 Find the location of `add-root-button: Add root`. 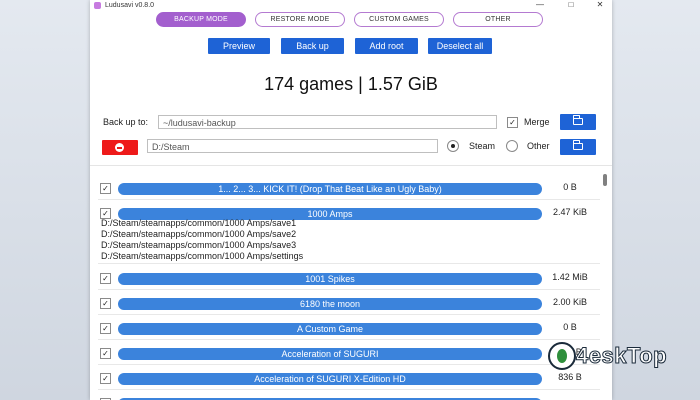

add-root-button: Add root is located at coordinates (386, 46).